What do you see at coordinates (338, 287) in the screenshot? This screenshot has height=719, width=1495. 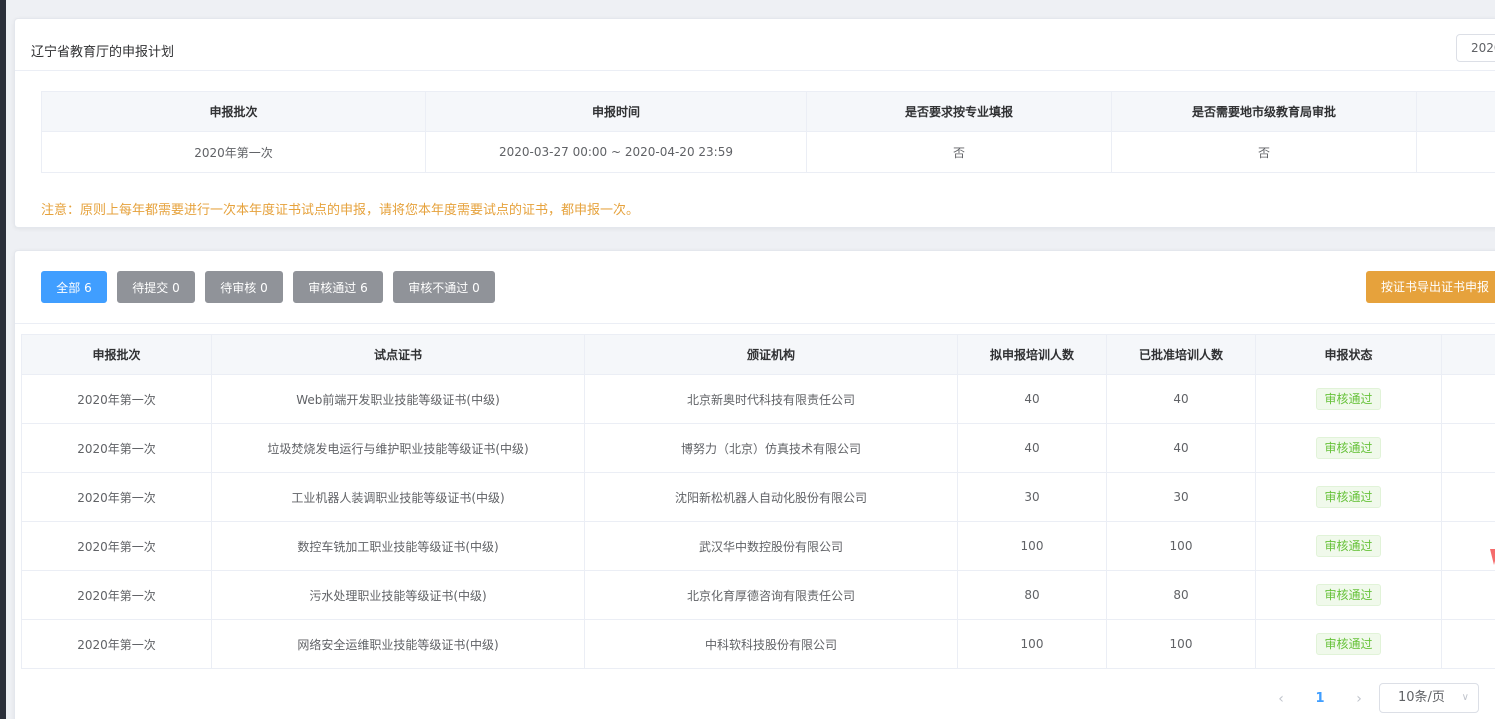 I see `filter-approved-button: 审核通过 6` at bounding box center [338, 287].